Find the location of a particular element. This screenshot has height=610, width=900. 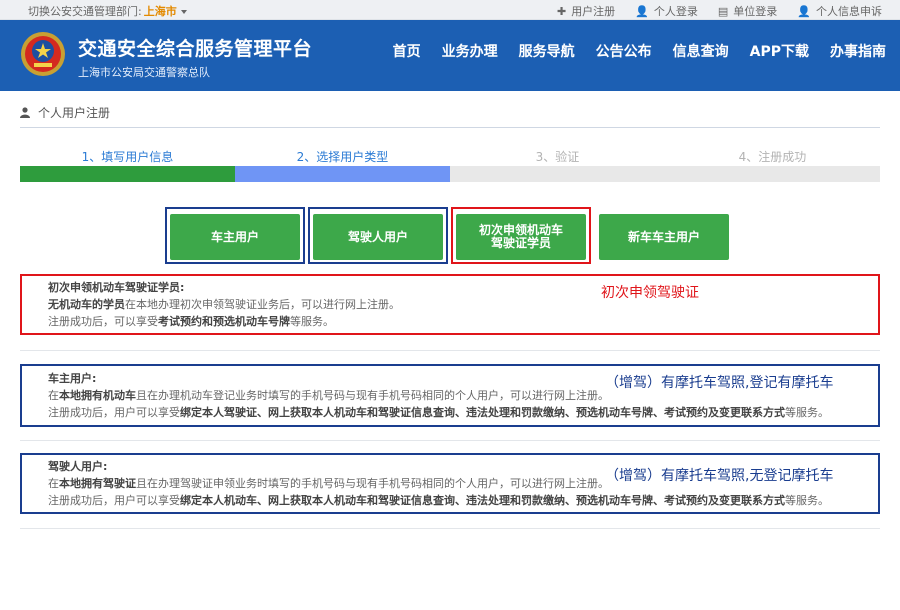

top-link-label: 个人登录 is located at coordinates (675, 11).